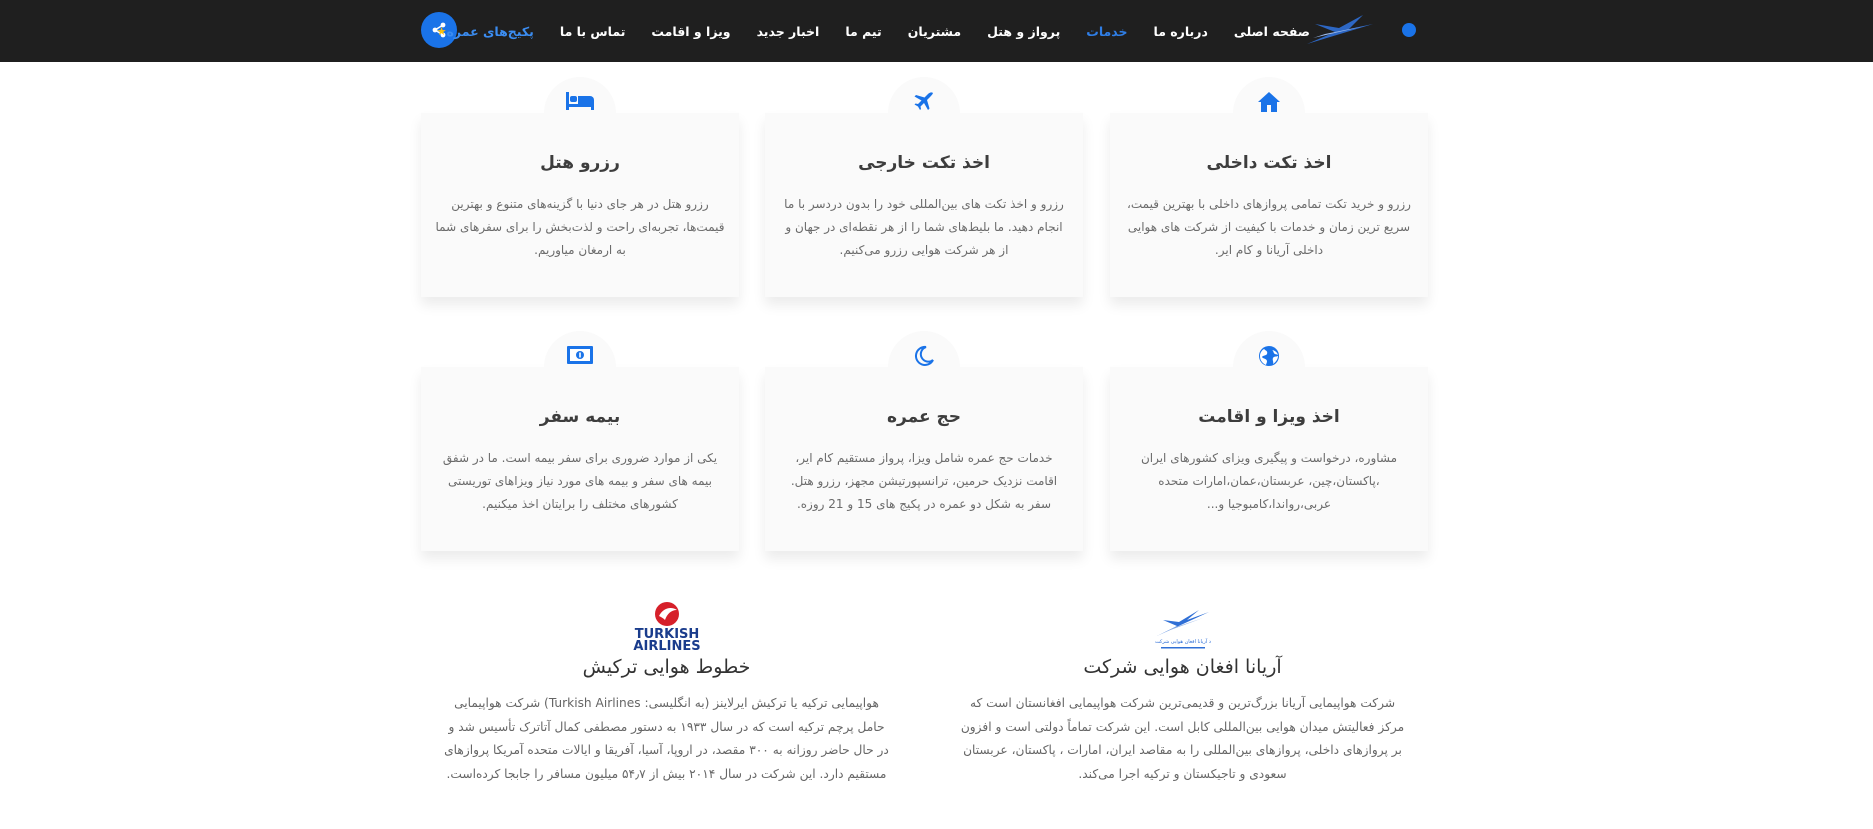 The width and height of the screenshot is (1873, 829). I want to click on nav-team: تیم ما, so click(863, 31).